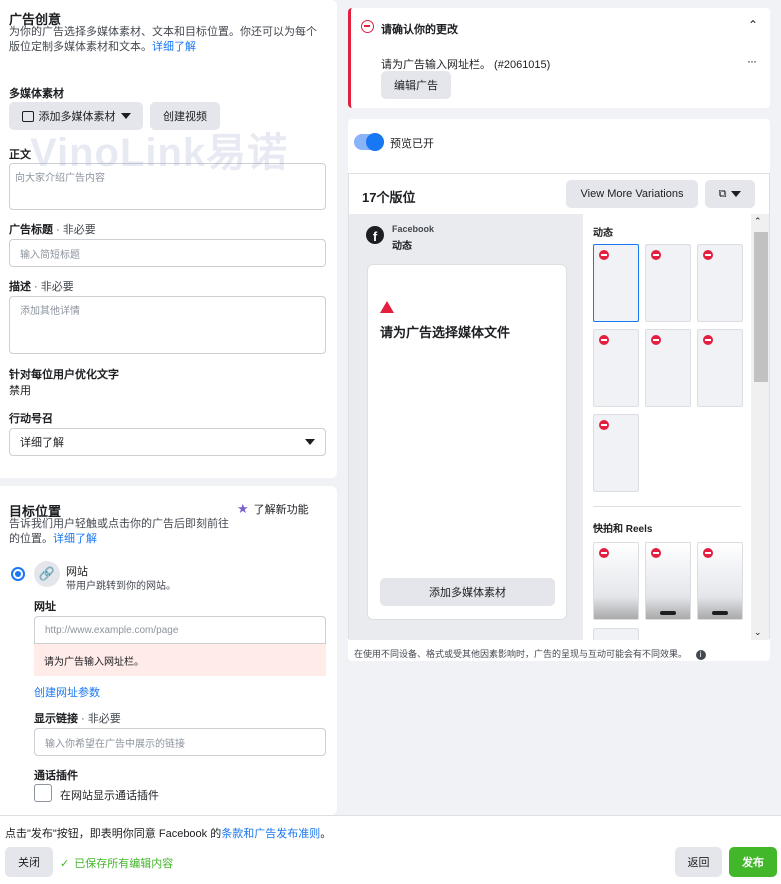 The image size is (781, 884). What do you see at coordinates (185, 116) in the screenshot?
I see `create-video-button: 创建视频` at bounding box center [185, 116].